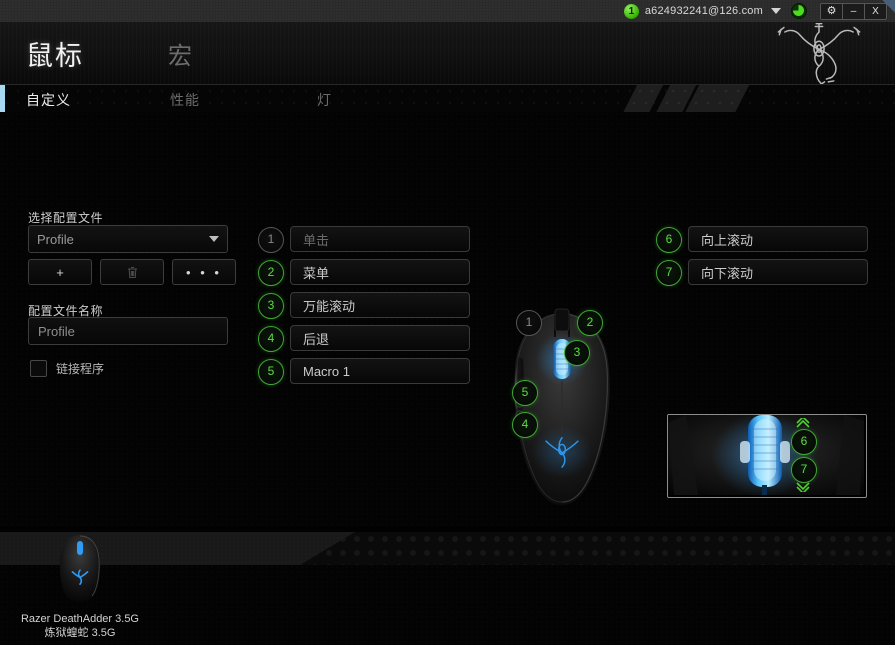 Image resolution: width=895 pixels, height=645 pixels. What do you see at coordinates (38, 368) in the screenshot?
I see `link-program-checkbox` at bounding box center [38, 368].